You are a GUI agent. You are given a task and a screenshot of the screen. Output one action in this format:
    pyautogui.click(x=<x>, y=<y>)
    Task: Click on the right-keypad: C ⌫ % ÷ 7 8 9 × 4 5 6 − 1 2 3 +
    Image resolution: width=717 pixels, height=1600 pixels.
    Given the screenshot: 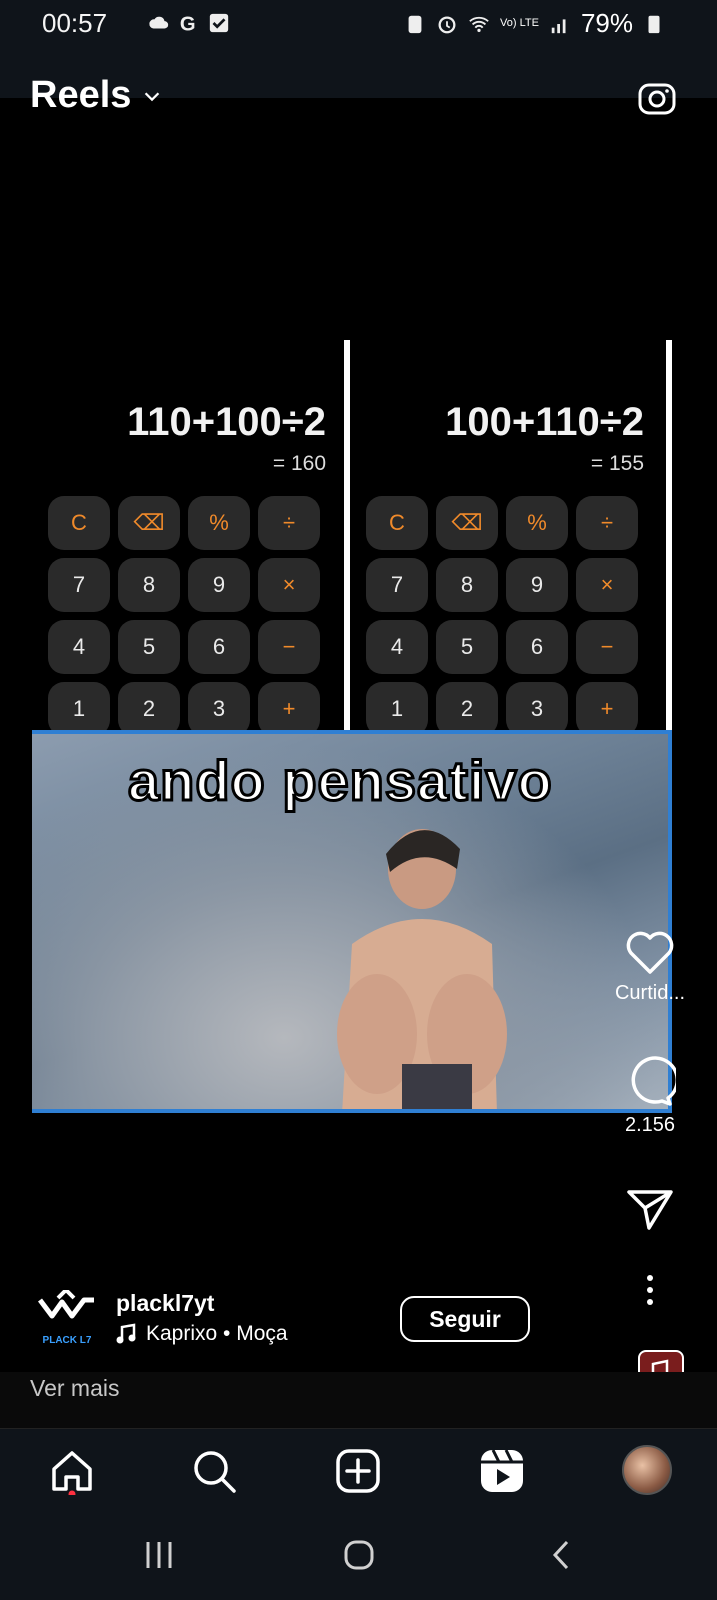 What is the action you would take?
    pyautogui.click(x=502, y=616)
    